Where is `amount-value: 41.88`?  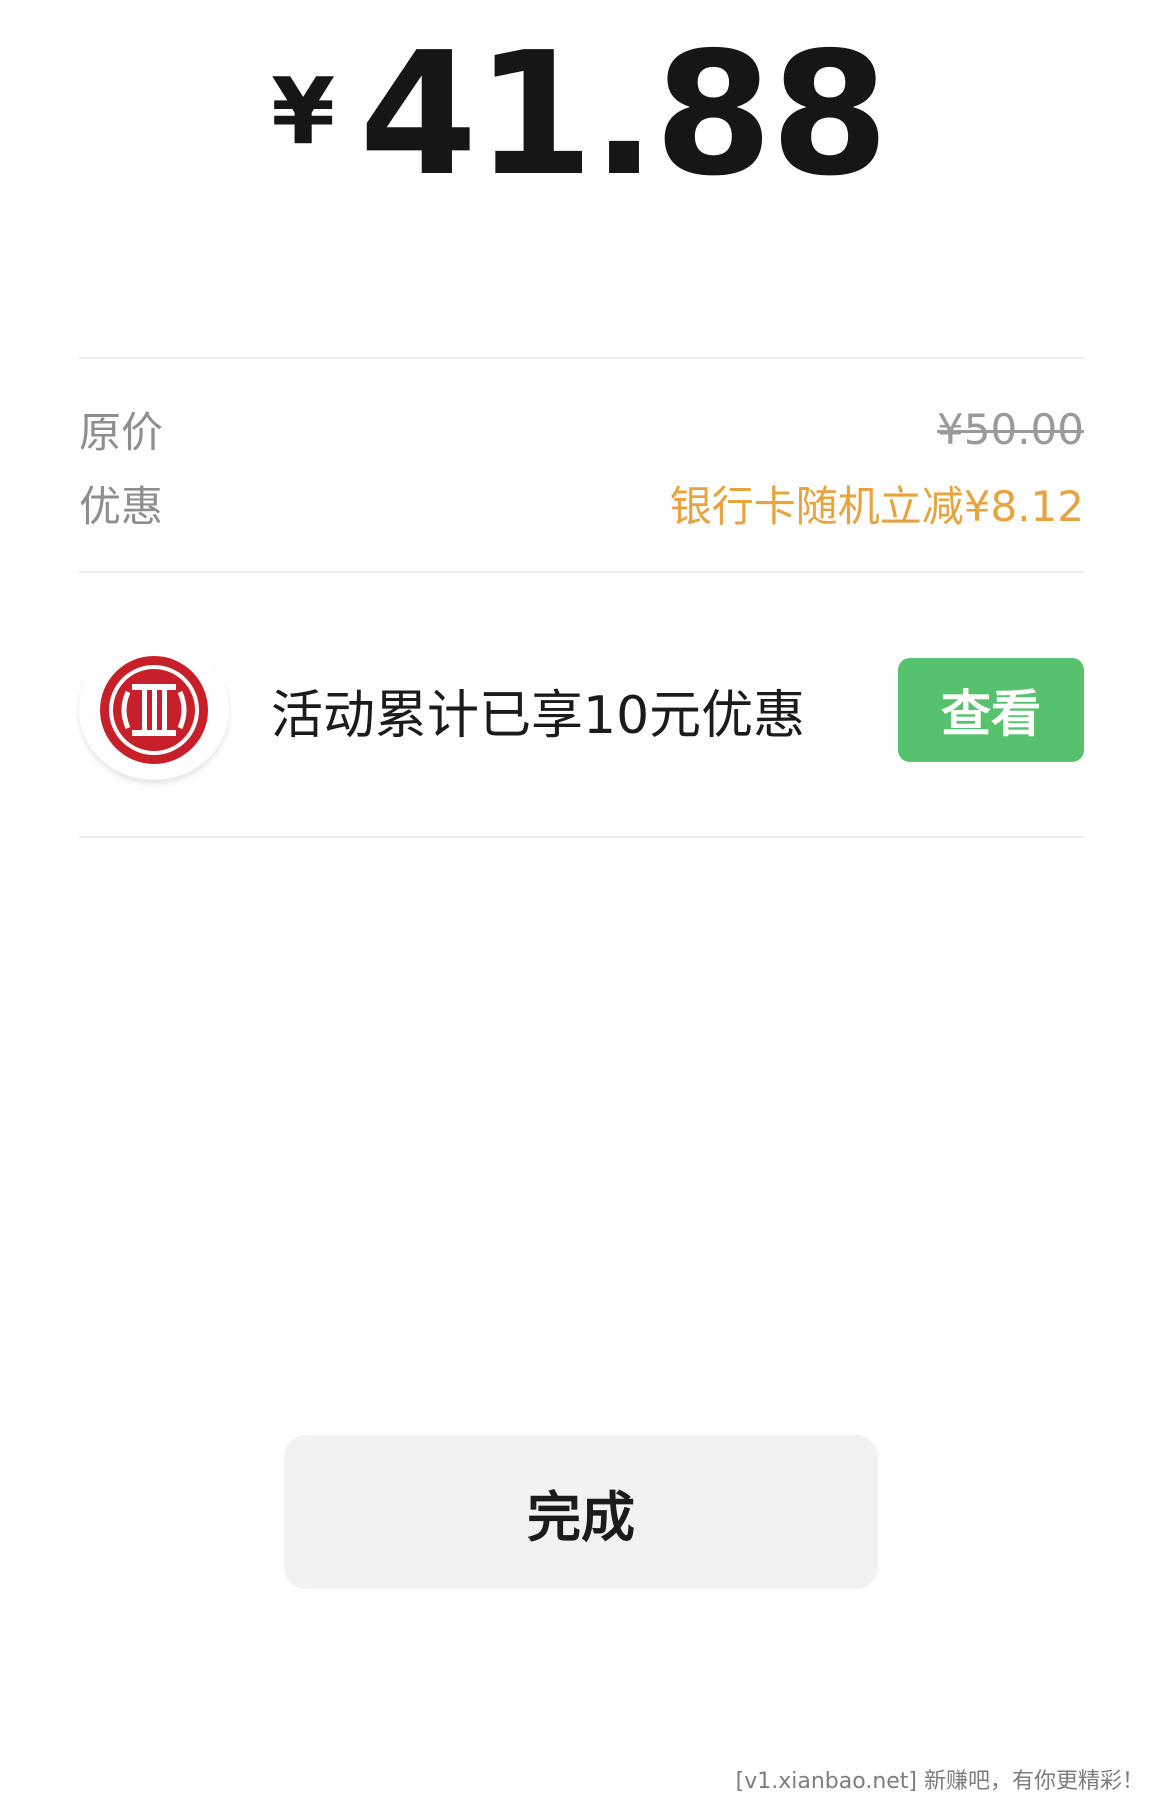 amount-value: 41.88 is located at coordinates (624, 115).